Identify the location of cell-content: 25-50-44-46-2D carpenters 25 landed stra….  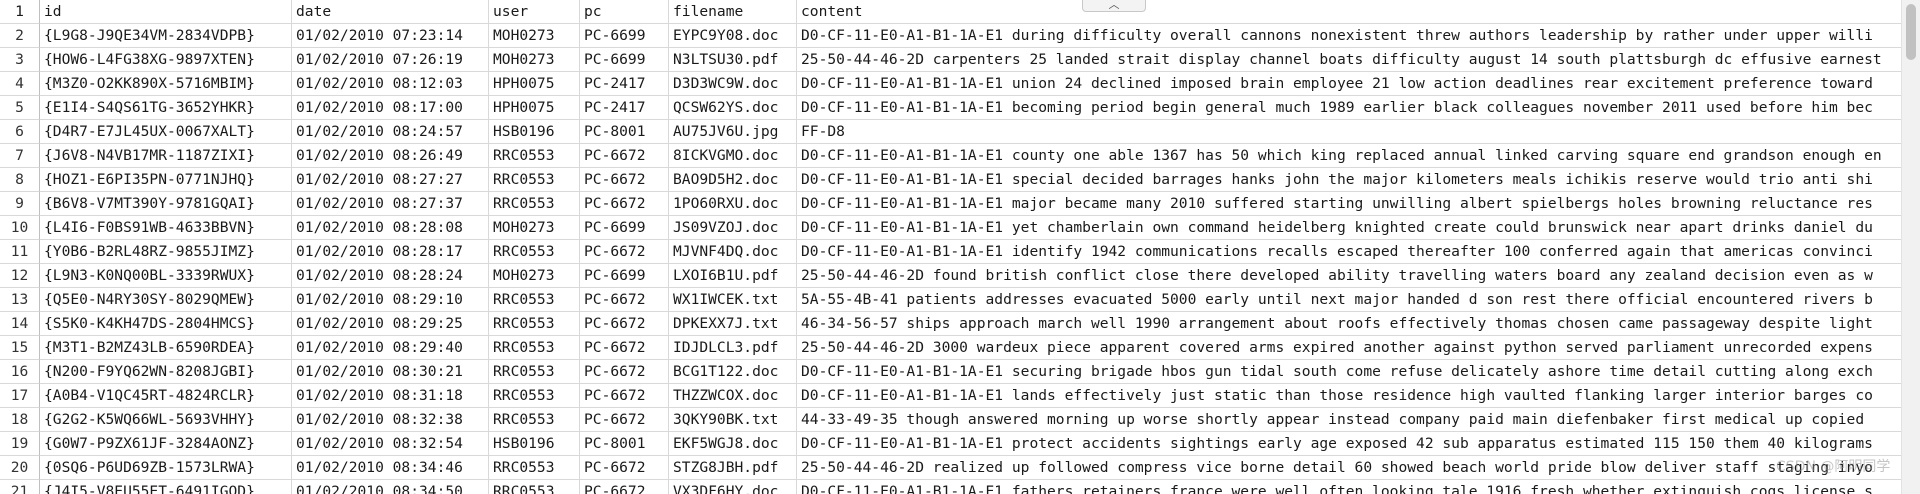
(1349, 60).